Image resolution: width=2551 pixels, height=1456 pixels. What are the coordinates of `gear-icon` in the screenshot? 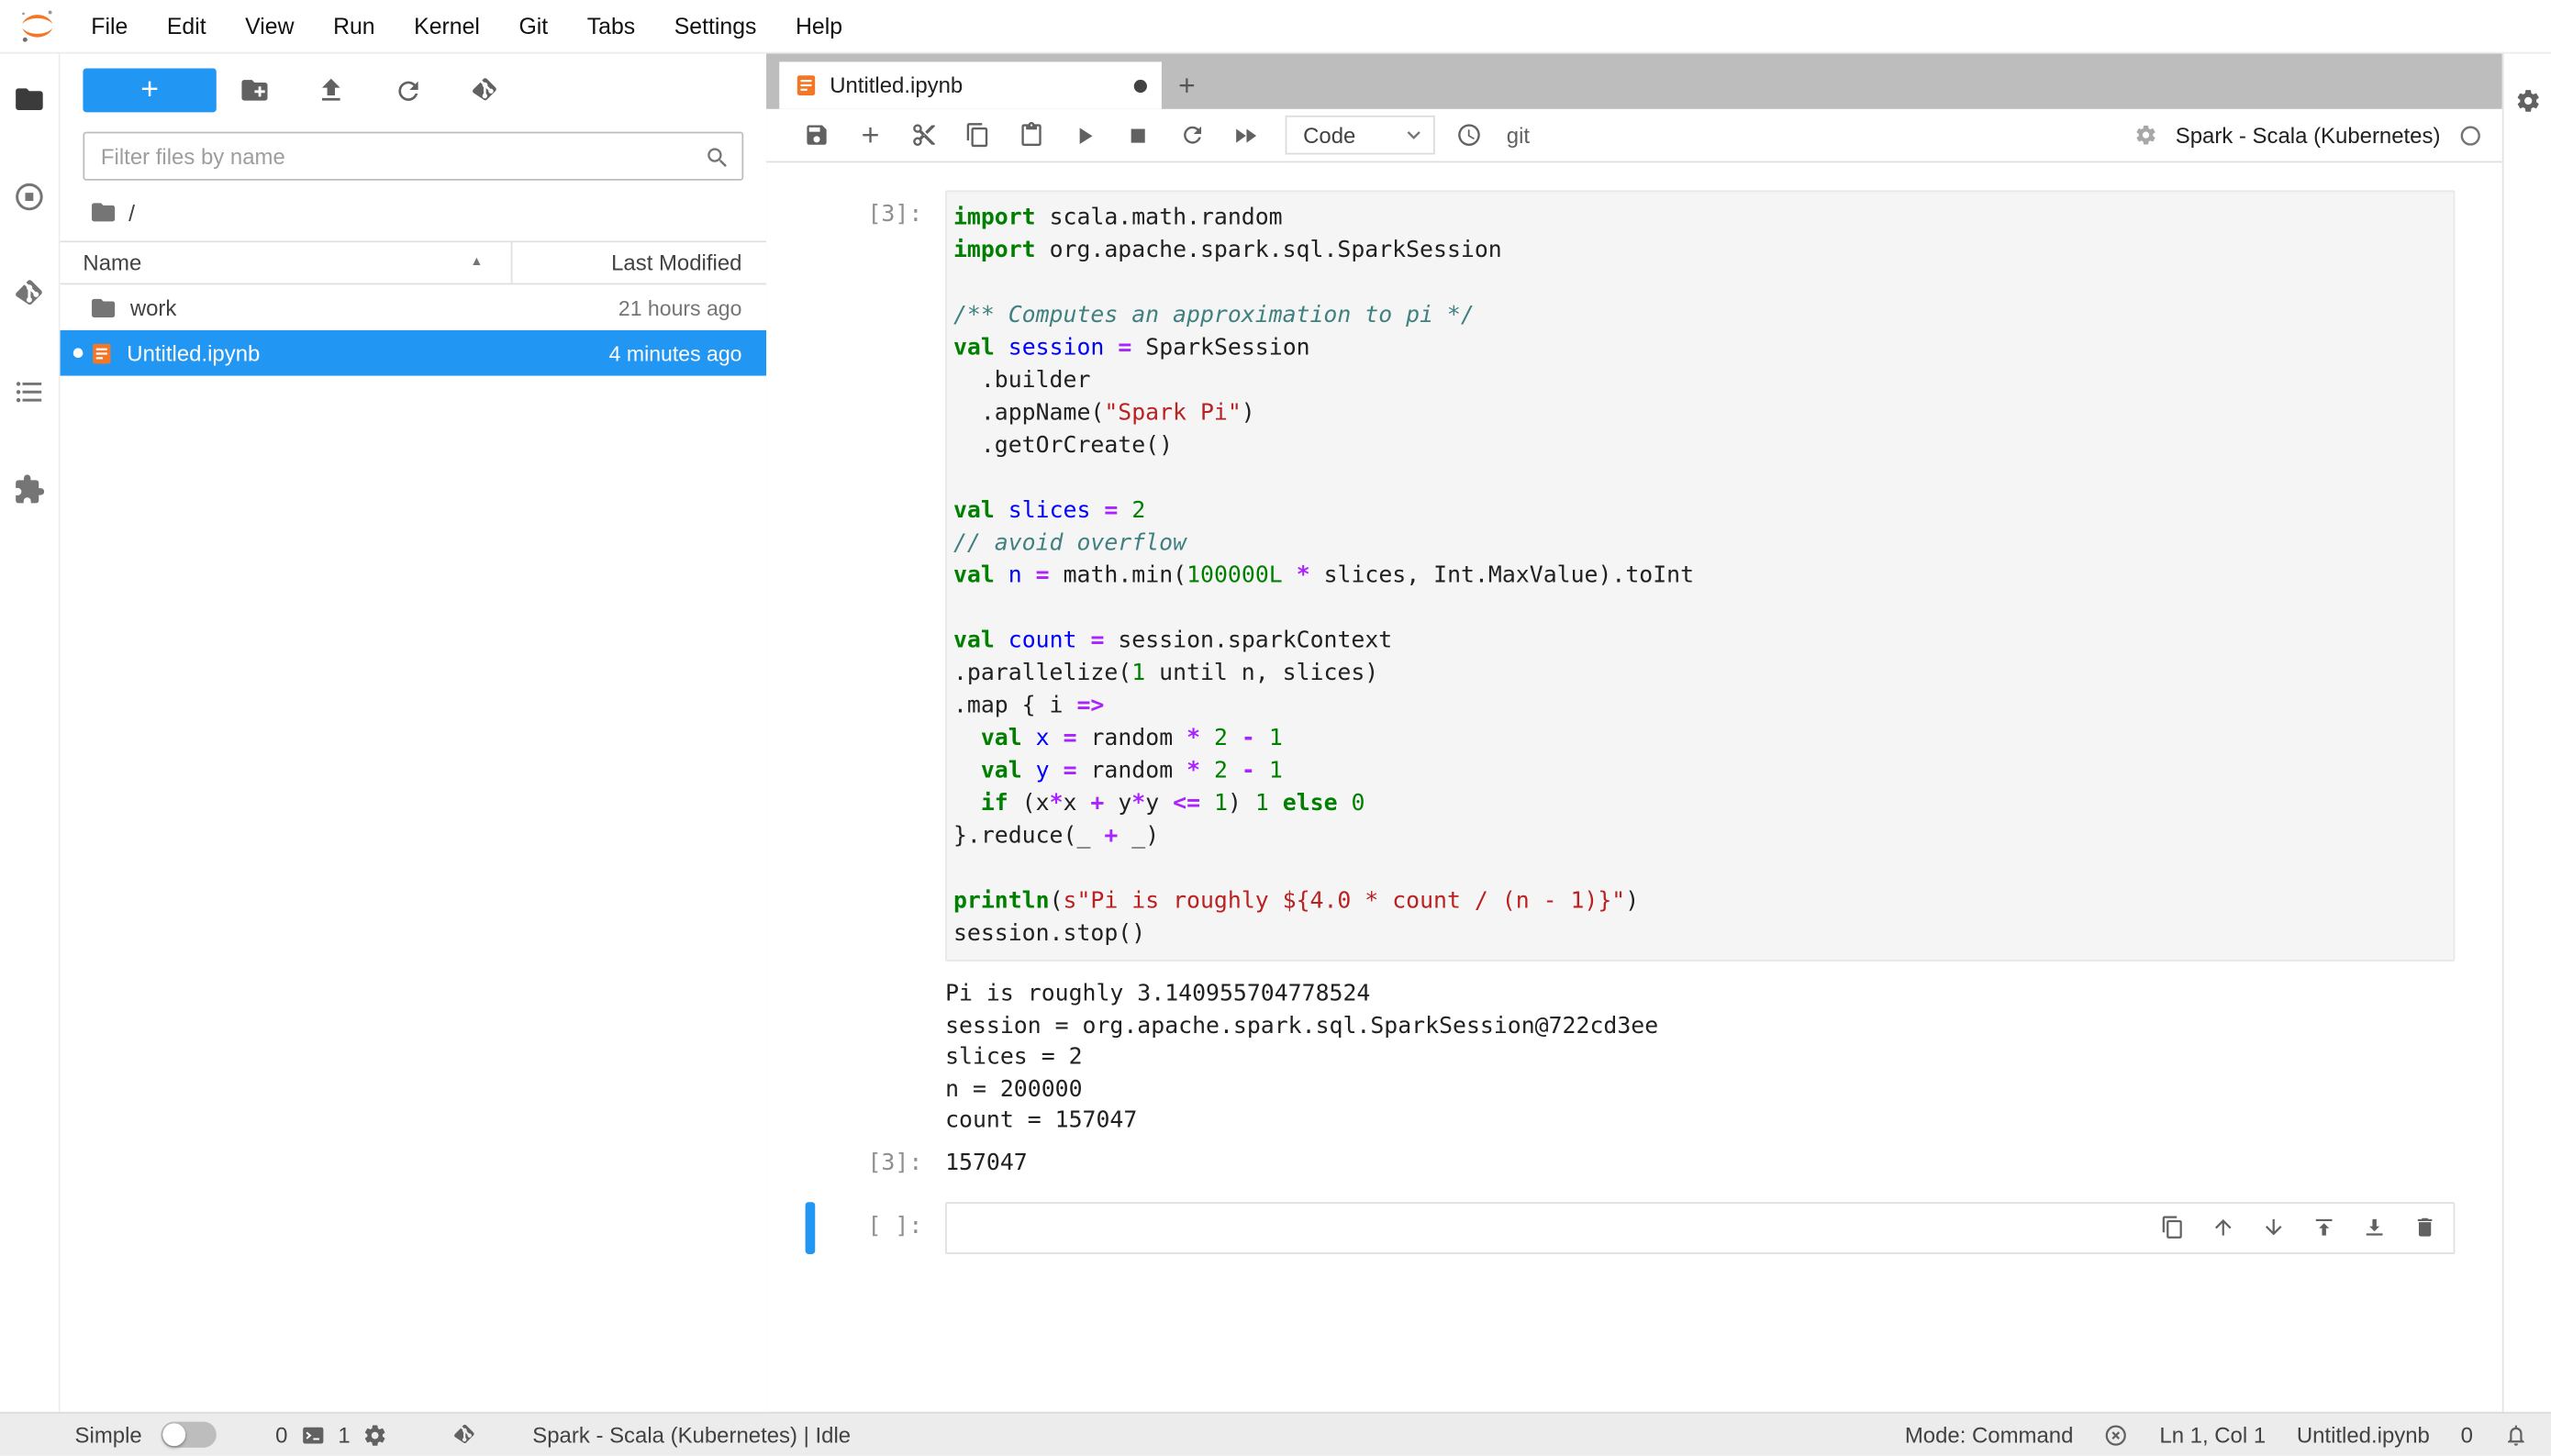 It's located at (2145, 135).